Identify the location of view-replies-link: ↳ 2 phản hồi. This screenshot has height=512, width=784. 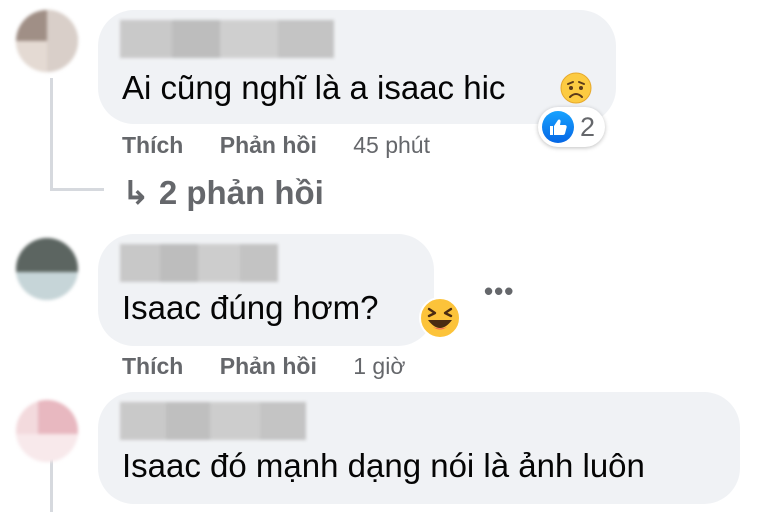
(223, 193).